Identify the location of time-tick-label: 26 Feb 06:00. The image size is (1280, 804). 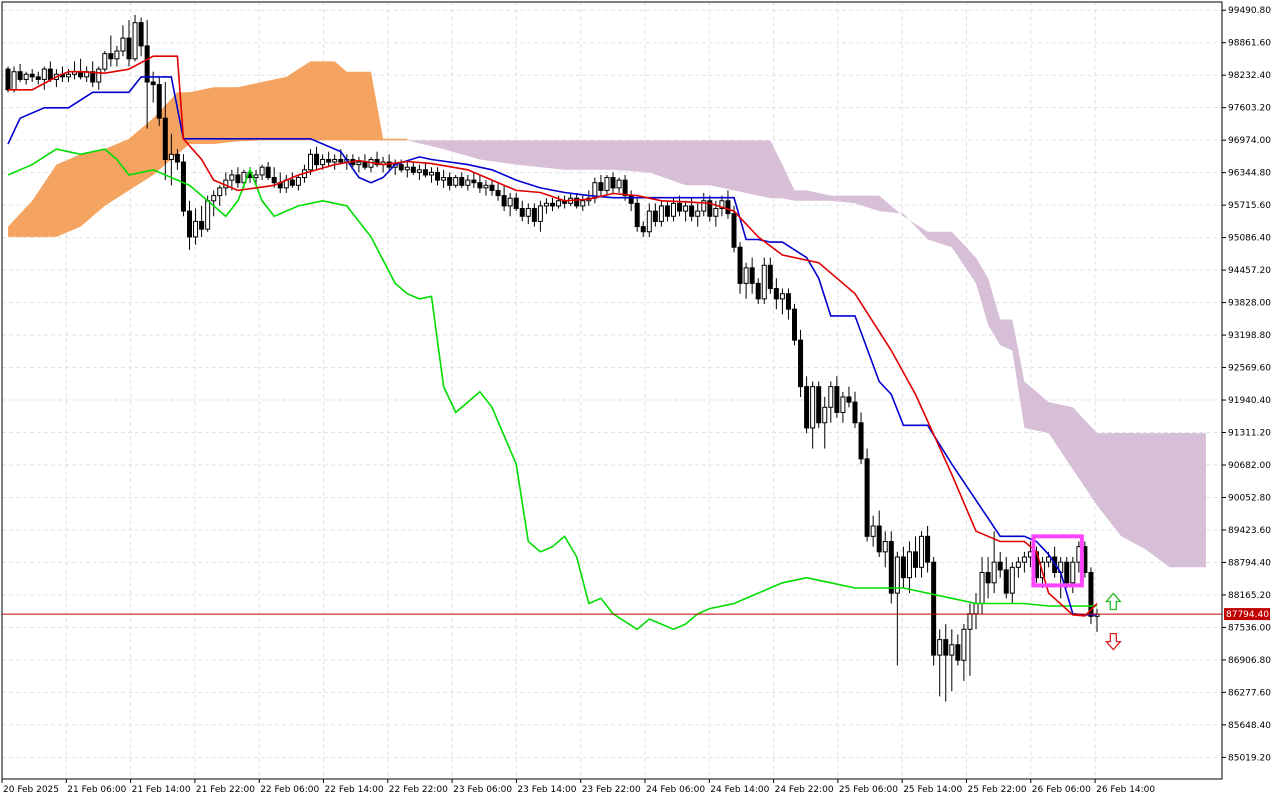
(1061, 790).